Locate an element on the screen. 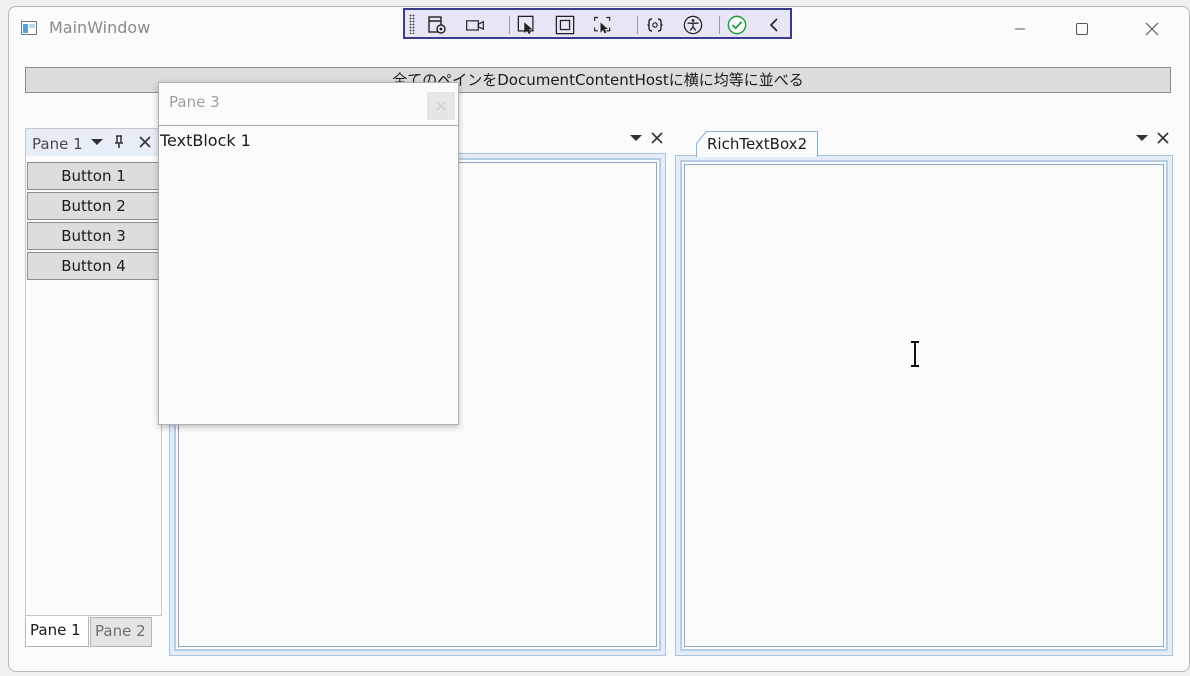 The width and height of the screenshot is (1190, 676). debug-toolbar is located at coordinates (597, 23).